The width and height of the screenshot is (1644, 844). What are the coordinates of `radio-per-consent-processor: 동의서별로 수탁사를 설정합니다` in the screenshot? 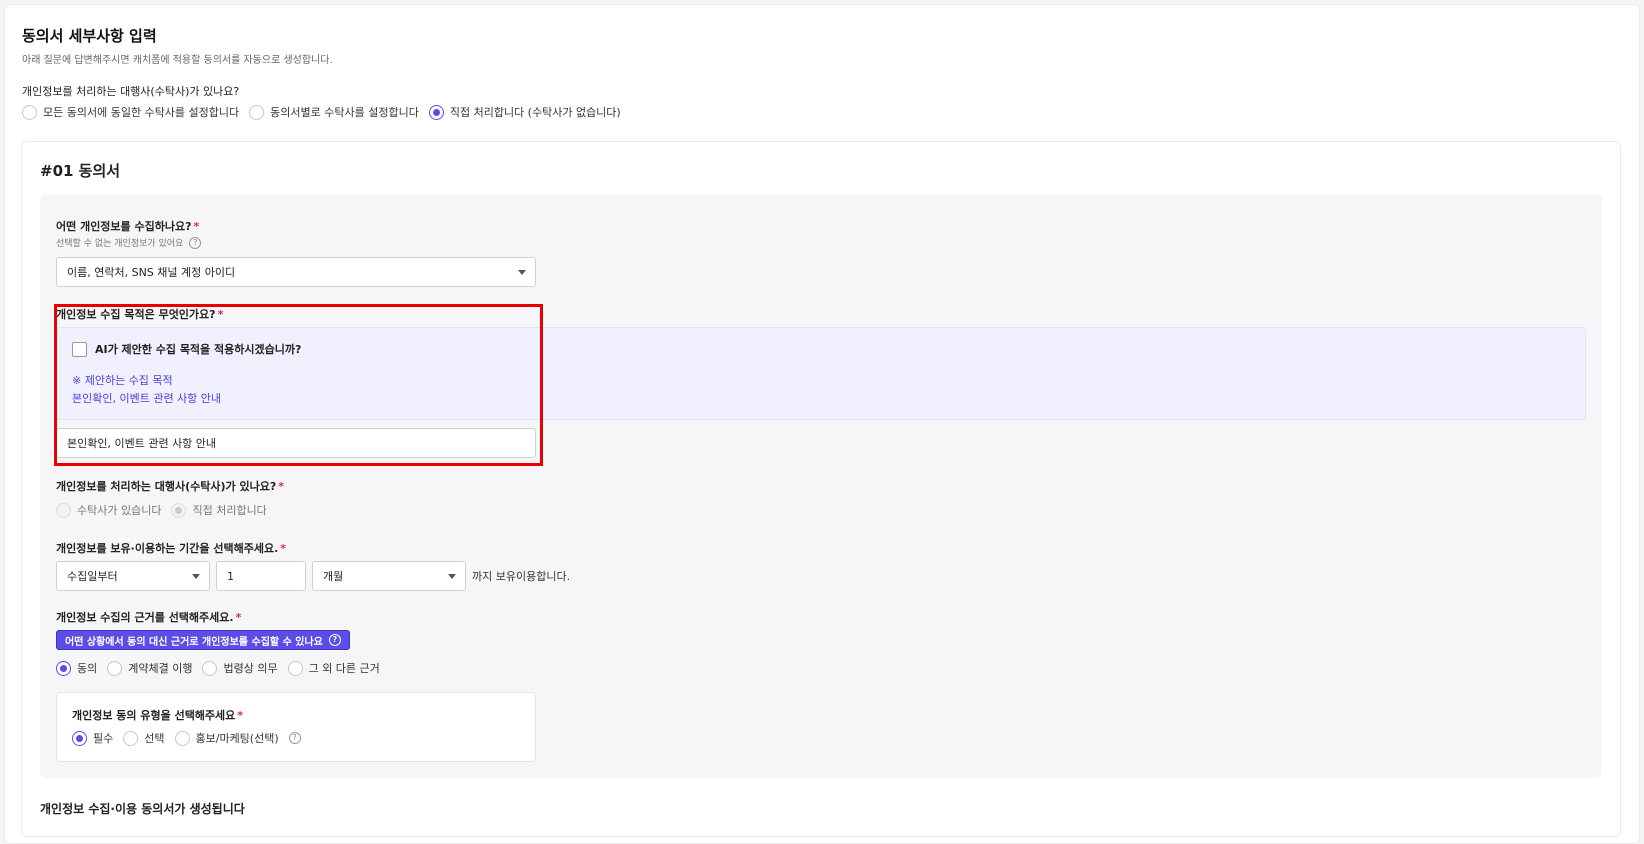 It's located at (334, 112).